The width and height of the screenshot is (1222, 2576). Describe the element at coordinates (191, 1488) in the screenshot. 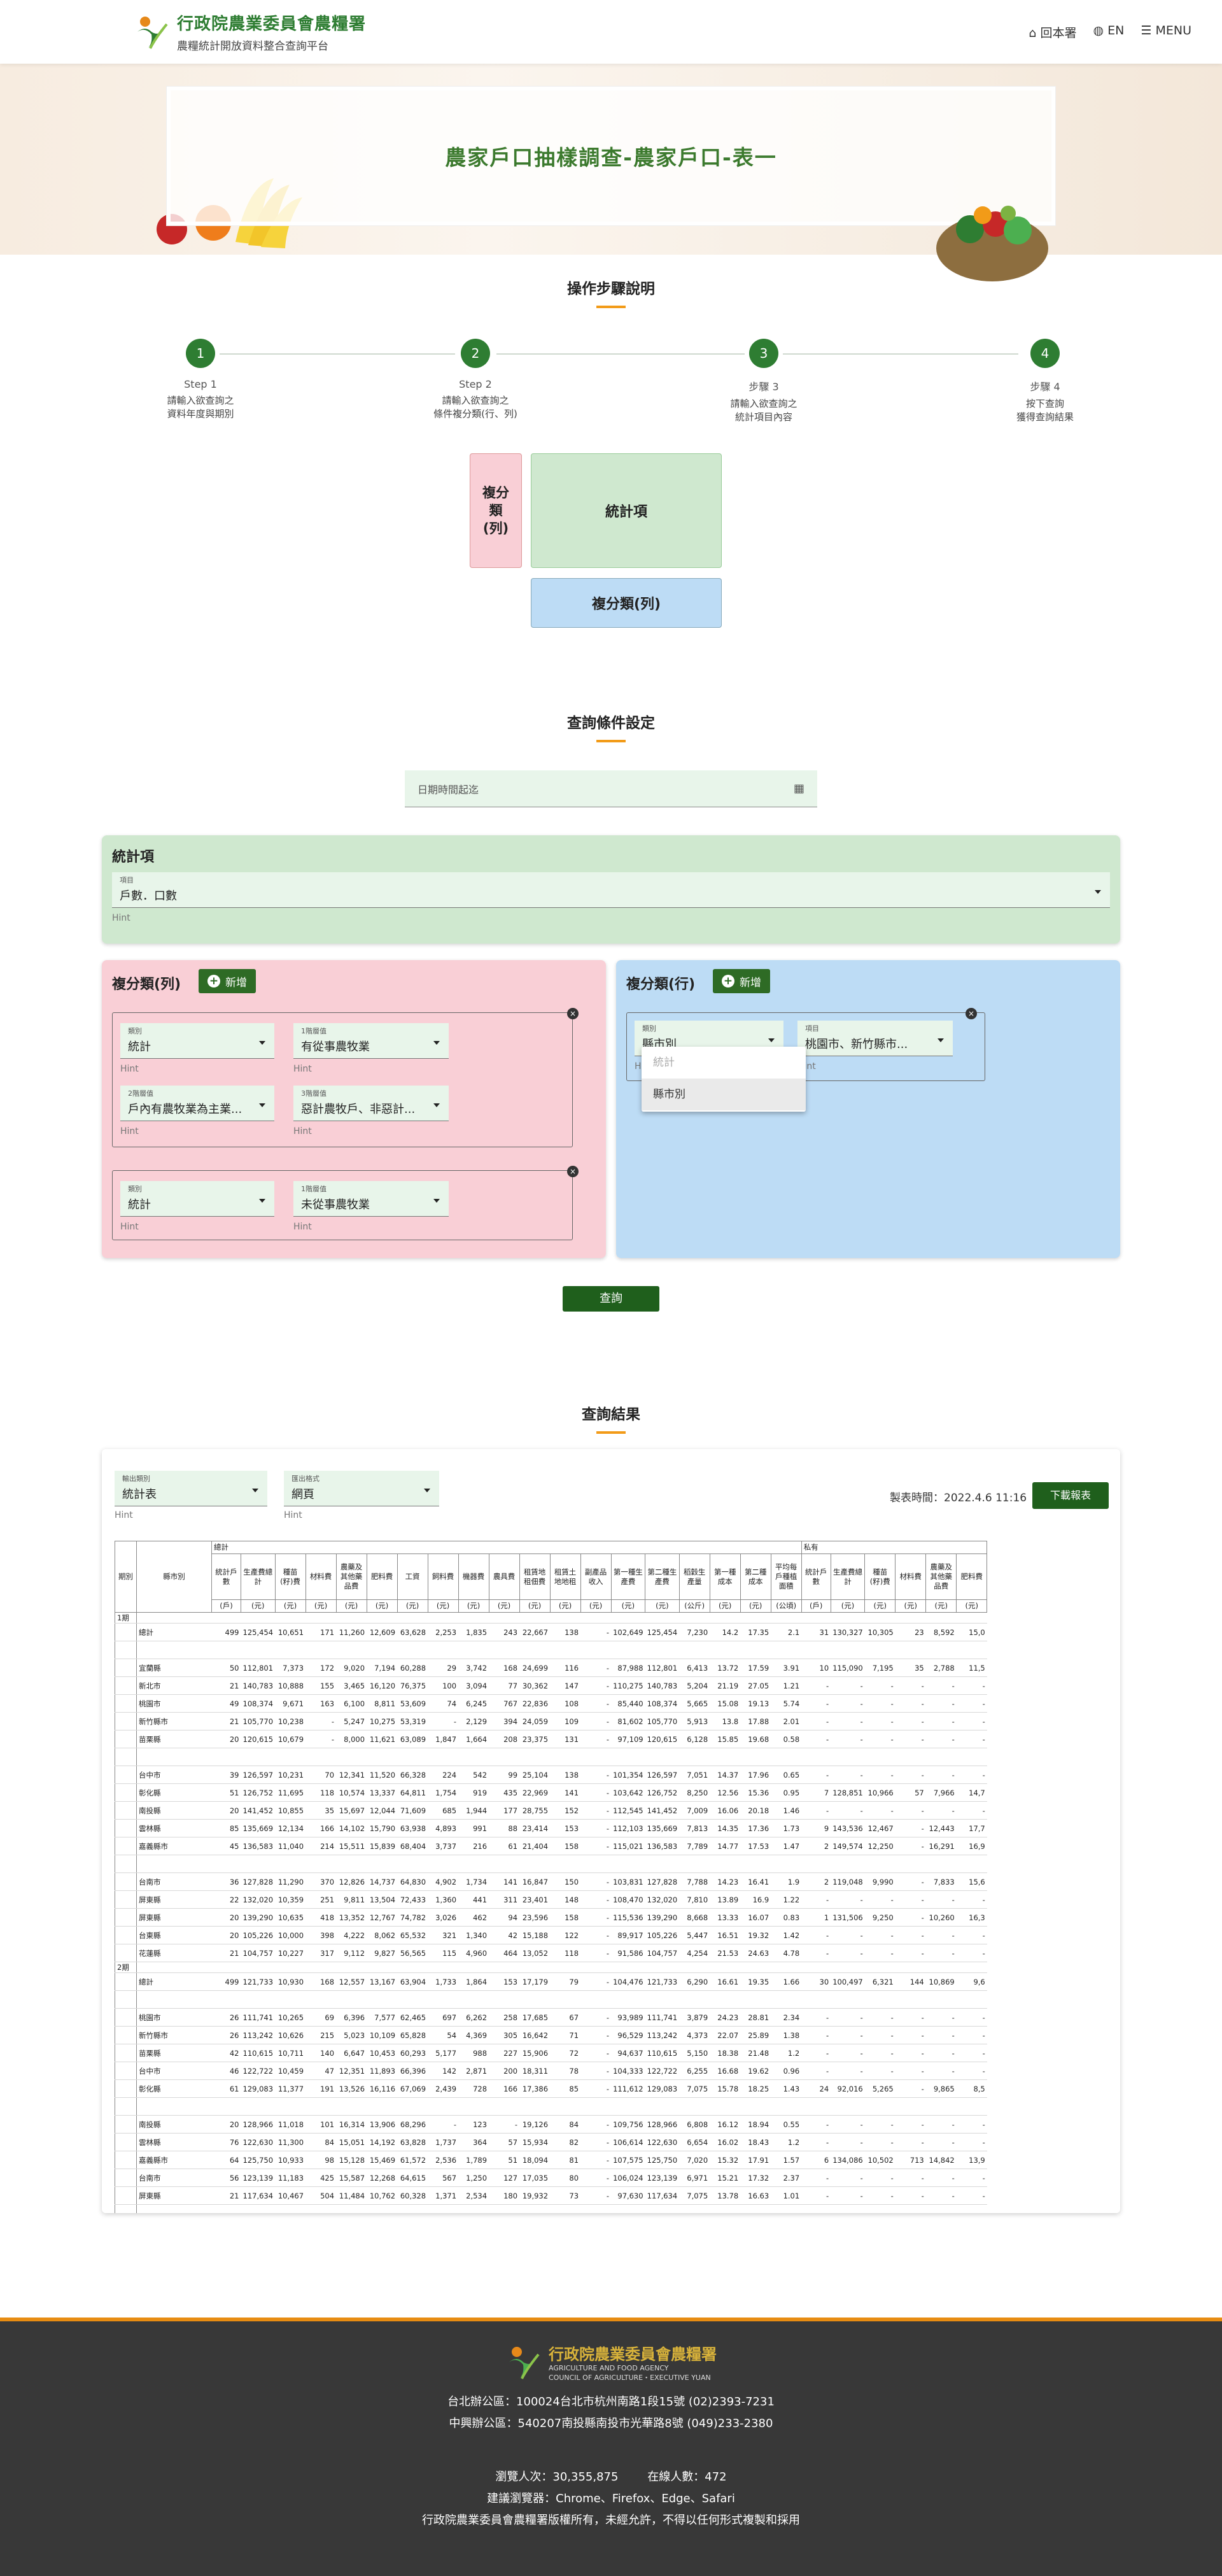

I see `output-type-select: 輸出類別 統計表` at that location.